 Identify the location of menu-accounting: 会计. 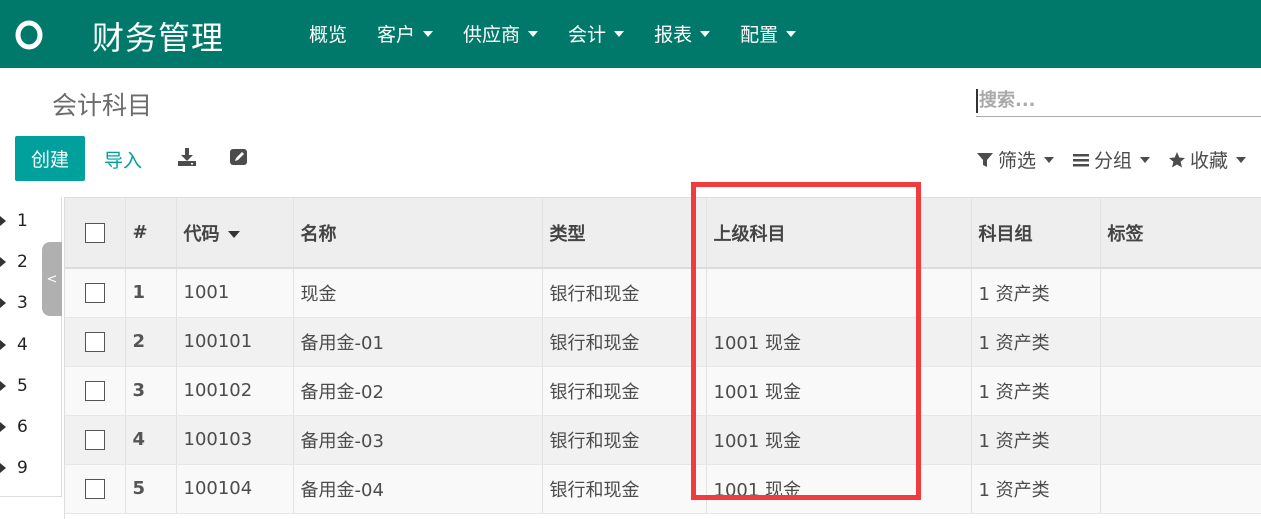
(596, 33).